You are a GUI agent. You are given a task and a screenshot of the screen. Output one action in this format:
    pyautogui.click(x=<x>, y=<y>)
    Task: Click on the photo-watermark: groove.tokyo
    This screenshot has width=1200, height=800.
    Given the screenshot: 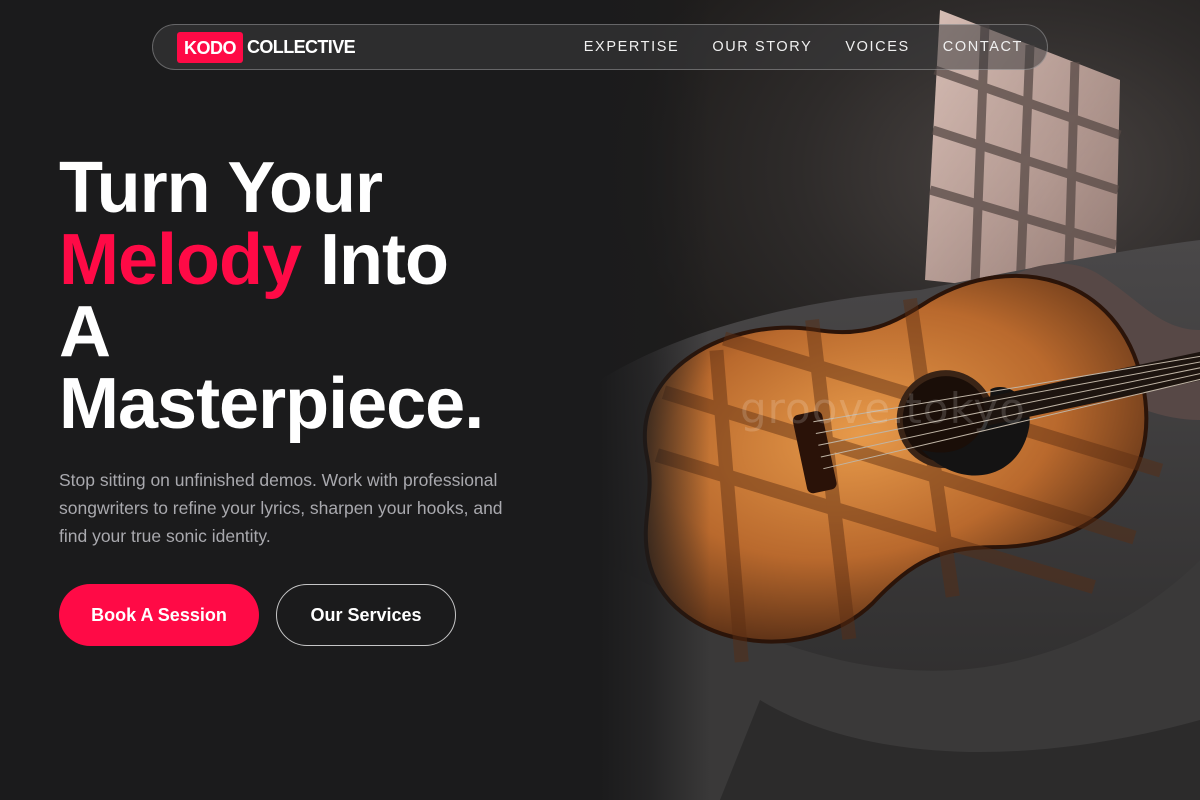 What is the action you would take?
    pyautogui.click(x=883, y=408)
    